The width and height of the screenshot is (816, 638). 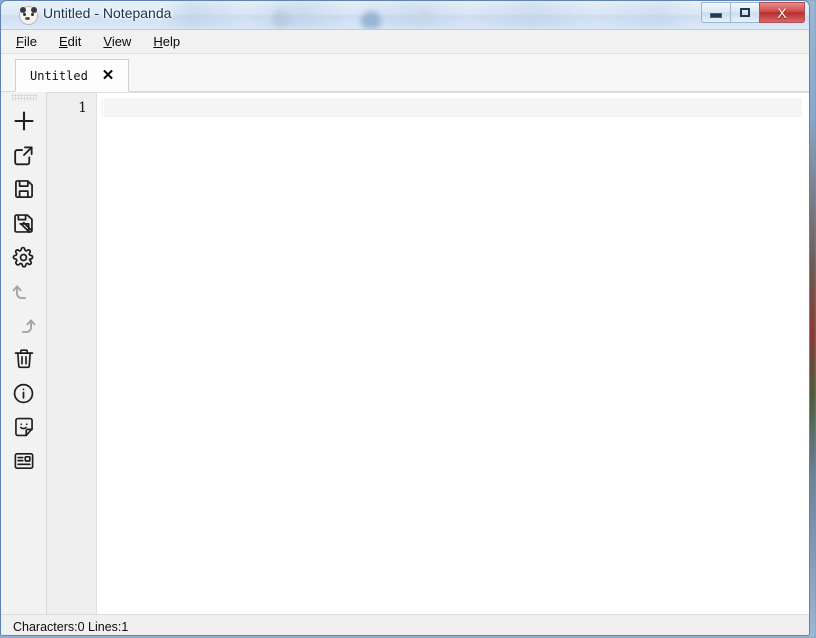 I want to click on status-text: Characters:0 Lines:1, so click(x=71, y=626).